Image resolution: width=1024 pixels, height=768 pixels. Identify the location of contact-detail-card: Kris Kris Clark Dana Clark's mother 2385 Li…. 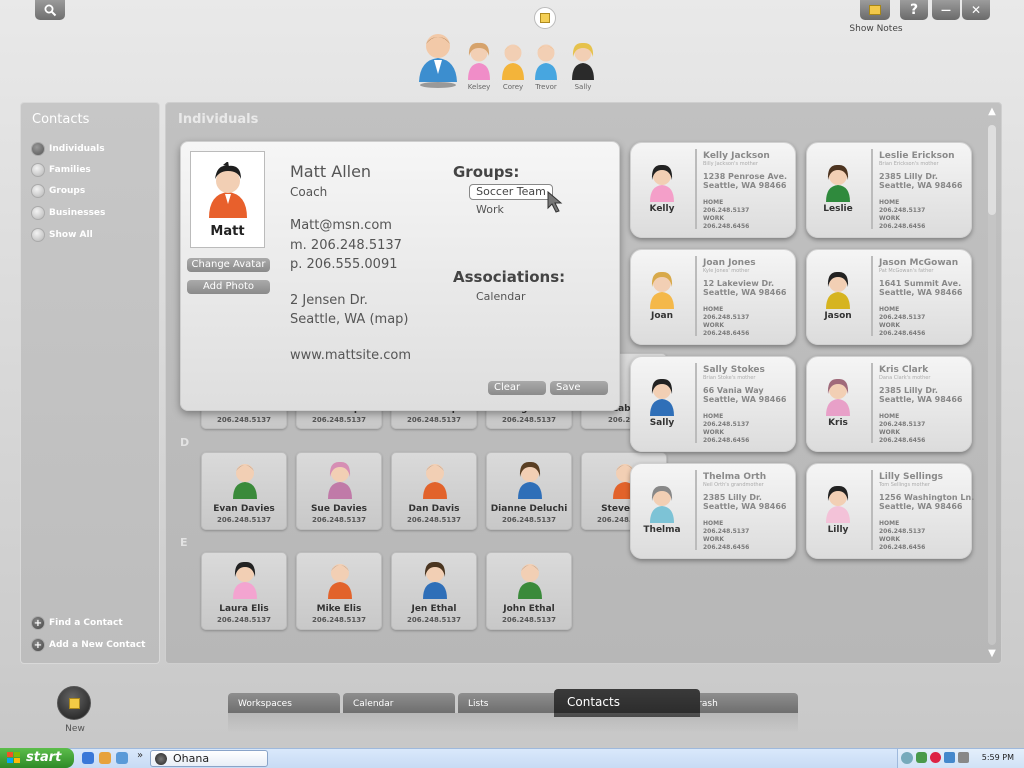
(889, 404).